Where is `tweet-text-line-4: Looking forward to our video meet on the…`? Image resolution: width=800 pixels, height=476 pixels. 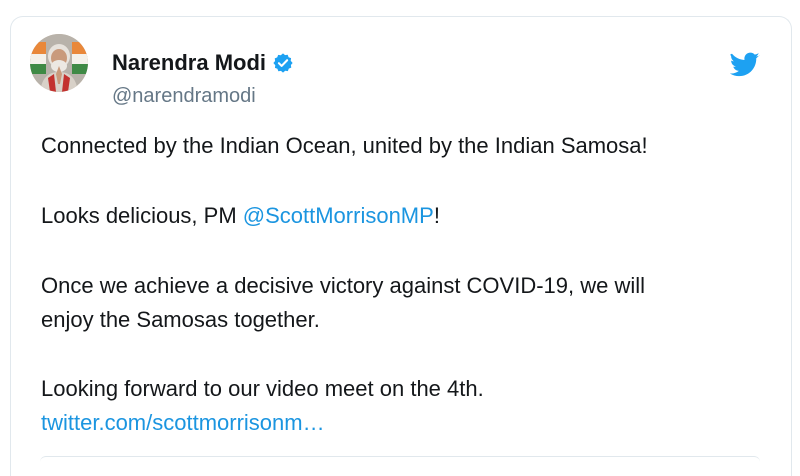
tweet-text-line-4: Looking forward to our video meet on the… is located at coordinates (262, 388).